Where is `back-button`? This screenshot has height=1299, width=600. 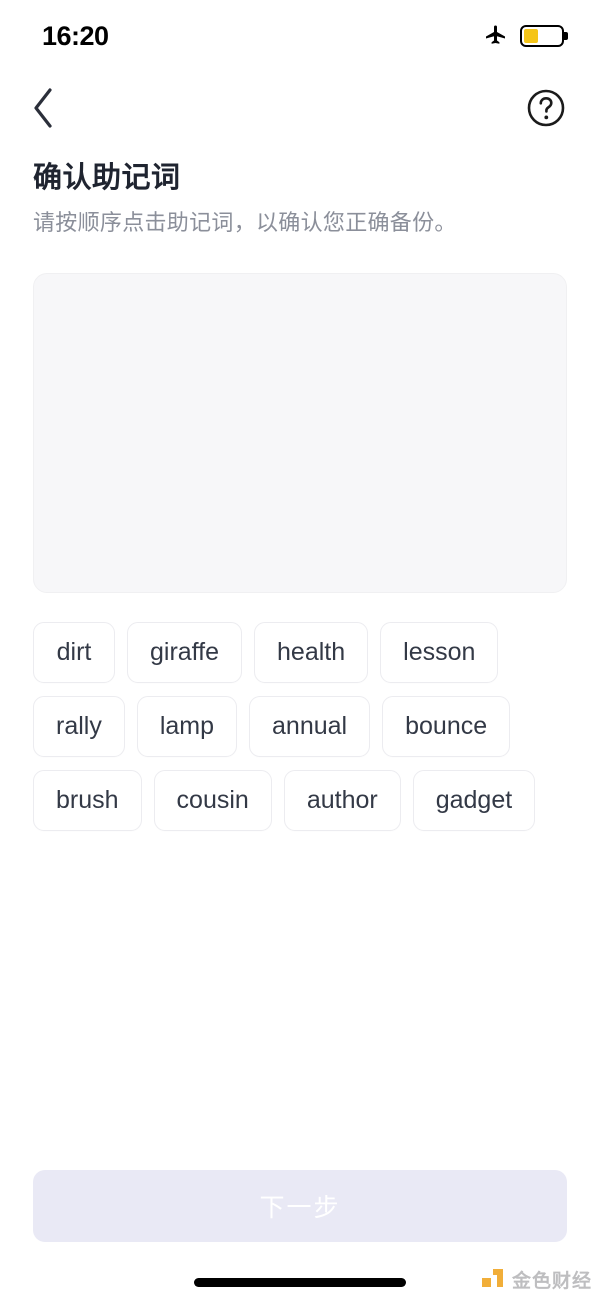 back-button is located at coordinates (44, 108).